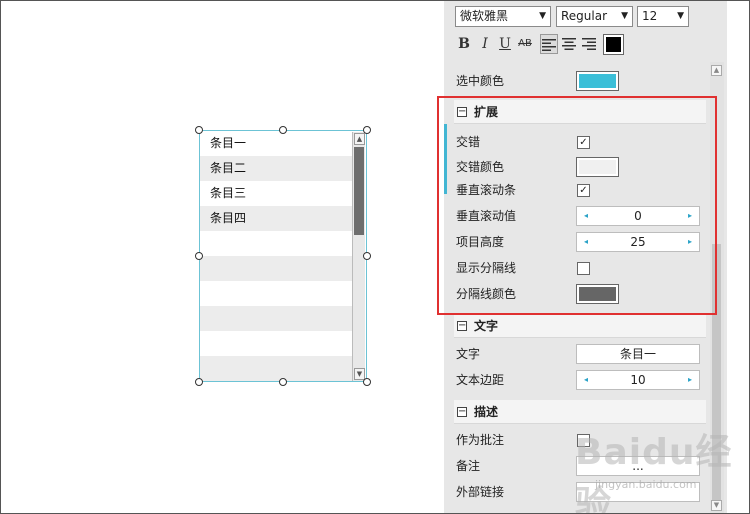  I want to click on font-size-value: 12, so click(650, 16).